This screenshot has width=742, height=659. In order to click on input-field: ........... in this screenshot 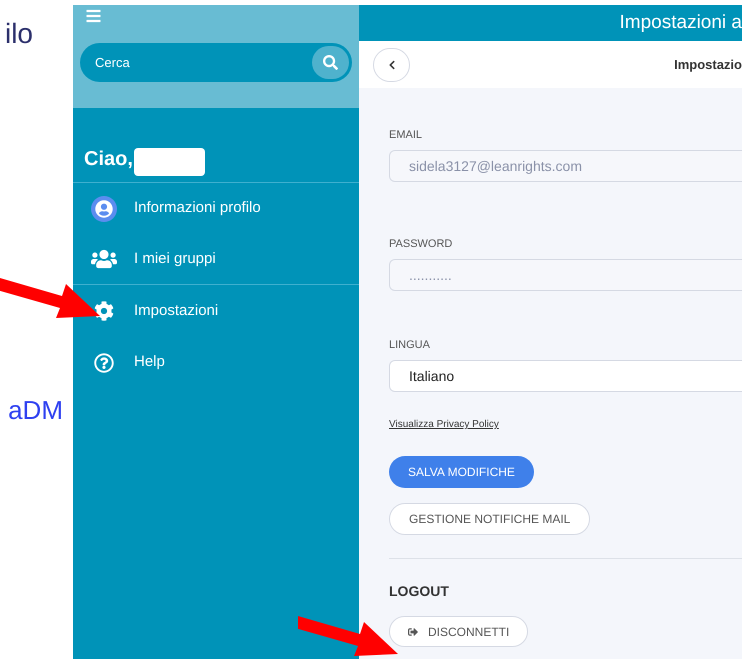, I will do `click(565, 275)`.